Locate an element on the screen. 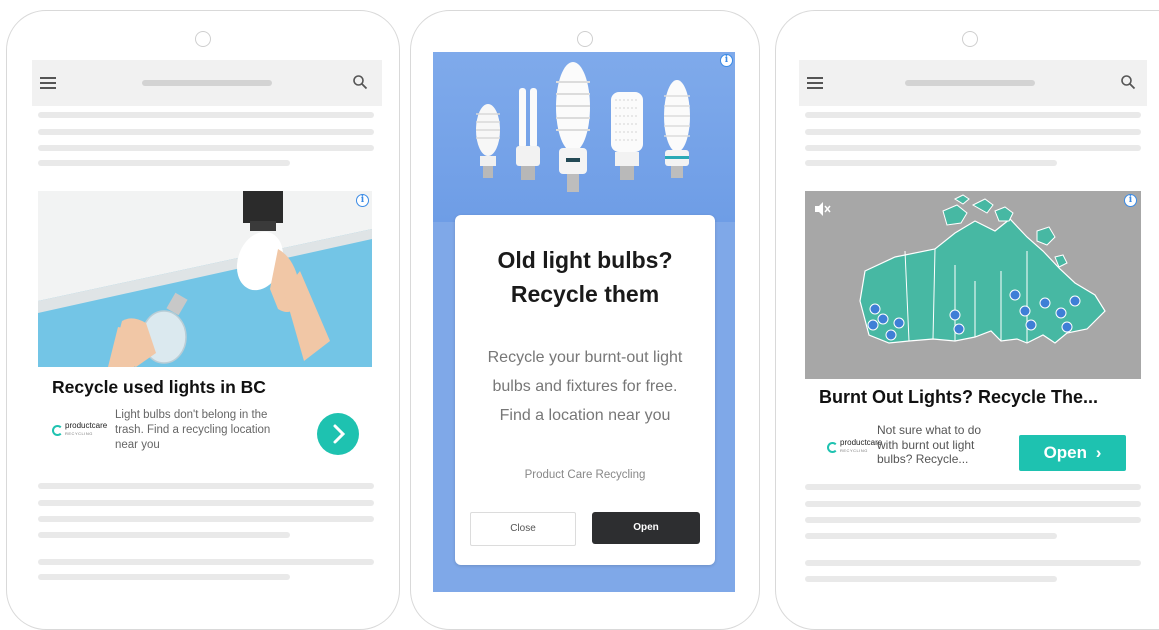  chevron-right-icon is located at coordinates (339, 434).